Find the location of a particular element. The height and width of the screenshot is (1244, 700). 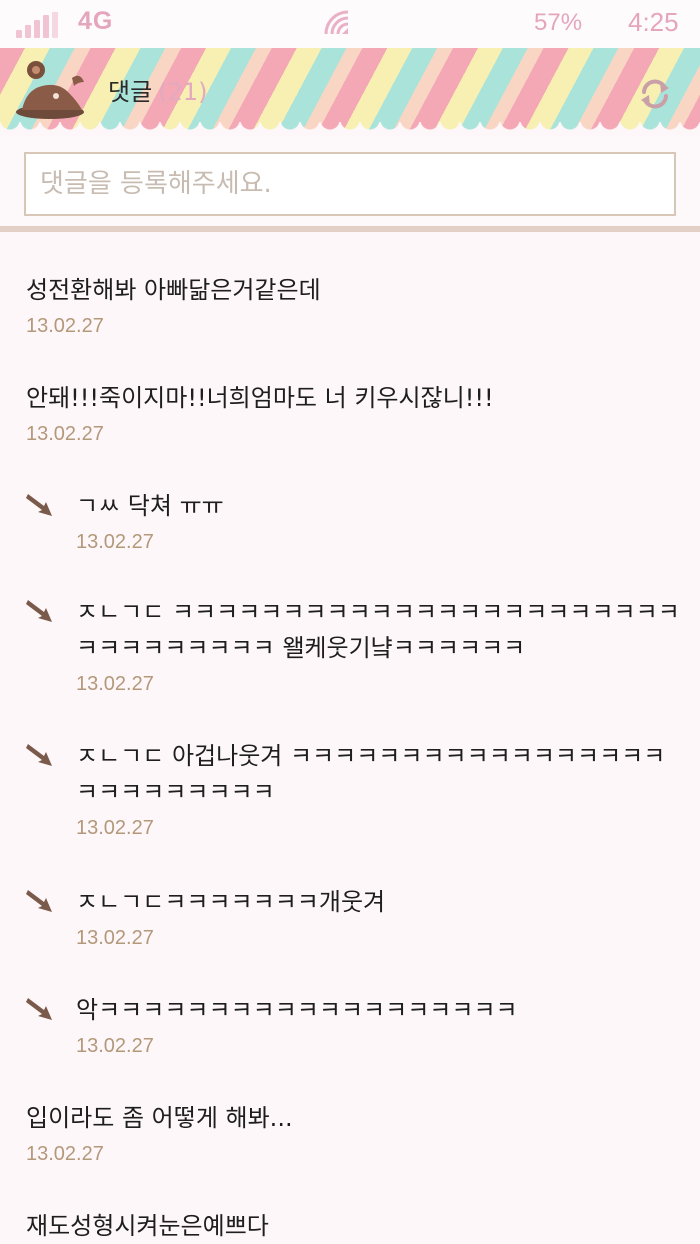

comment-text: 악ㅋㅋㅋㅋㅋㅋㅋㅋㅋㅋㅋㅋㅋㅋㅋㅋㅋㅋㅋ is located at coordinates (297, 1010).